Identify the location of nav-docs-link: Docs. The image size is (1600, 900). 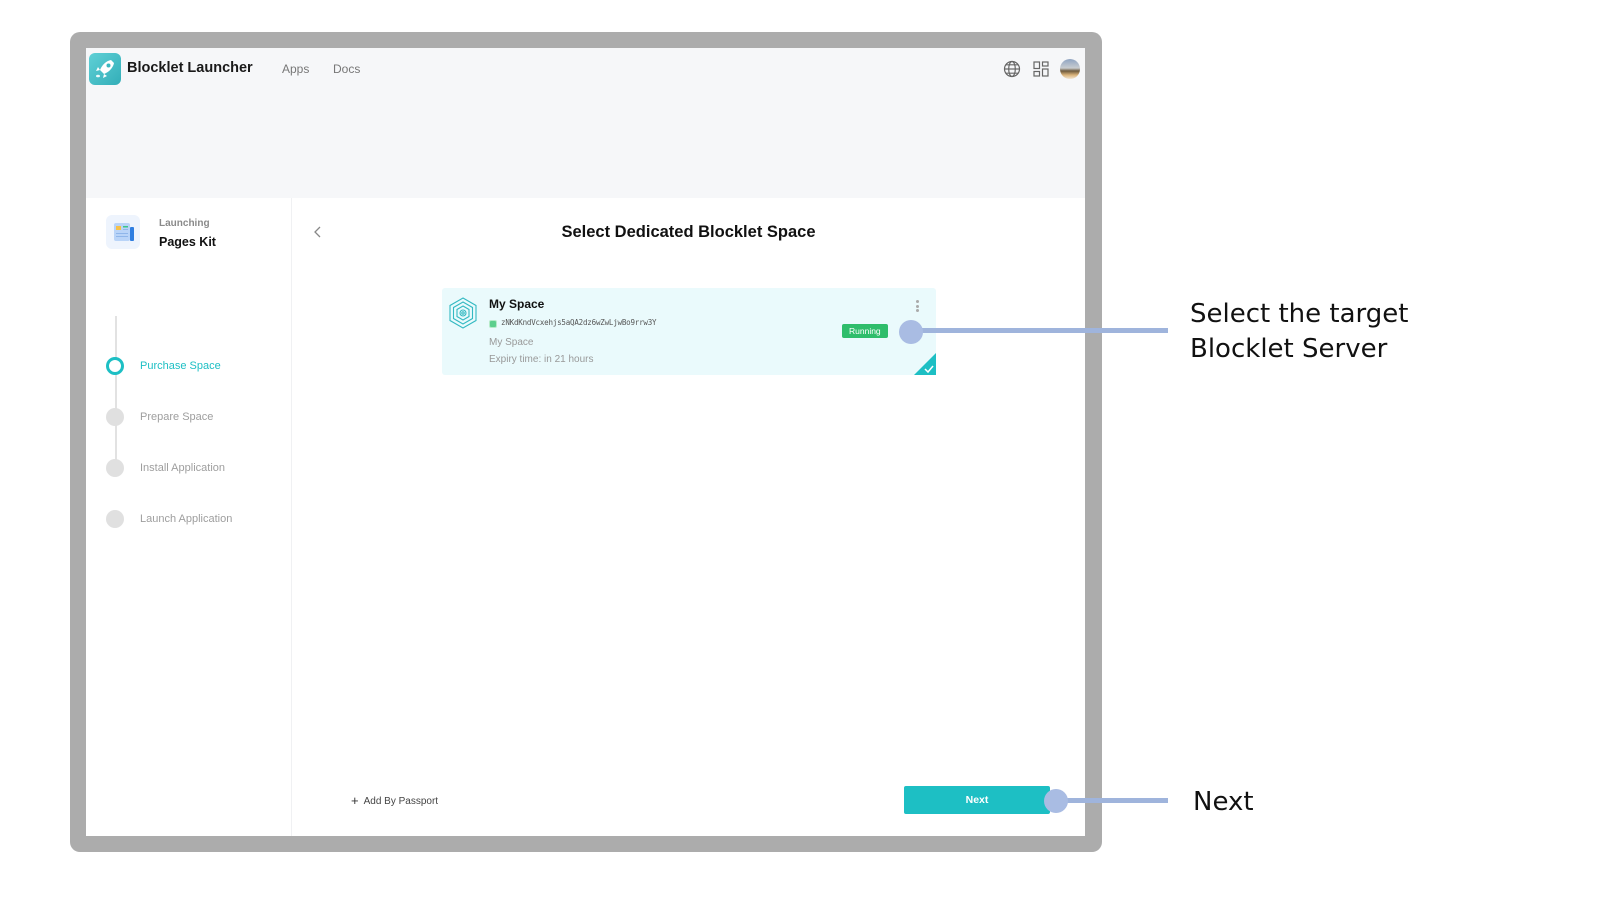
(346, 69).